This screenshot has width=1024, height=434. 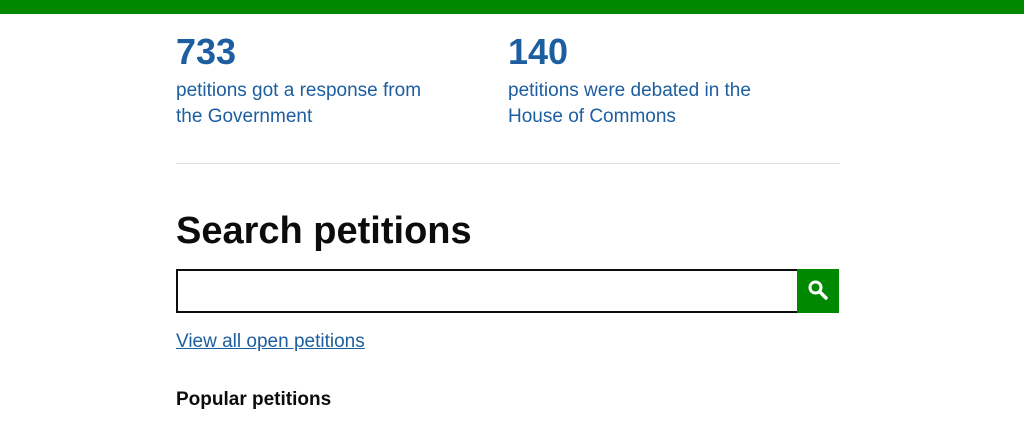 I want to click on view-all-open-petitions-link: View all open petitions, so click(x=270, y=342).